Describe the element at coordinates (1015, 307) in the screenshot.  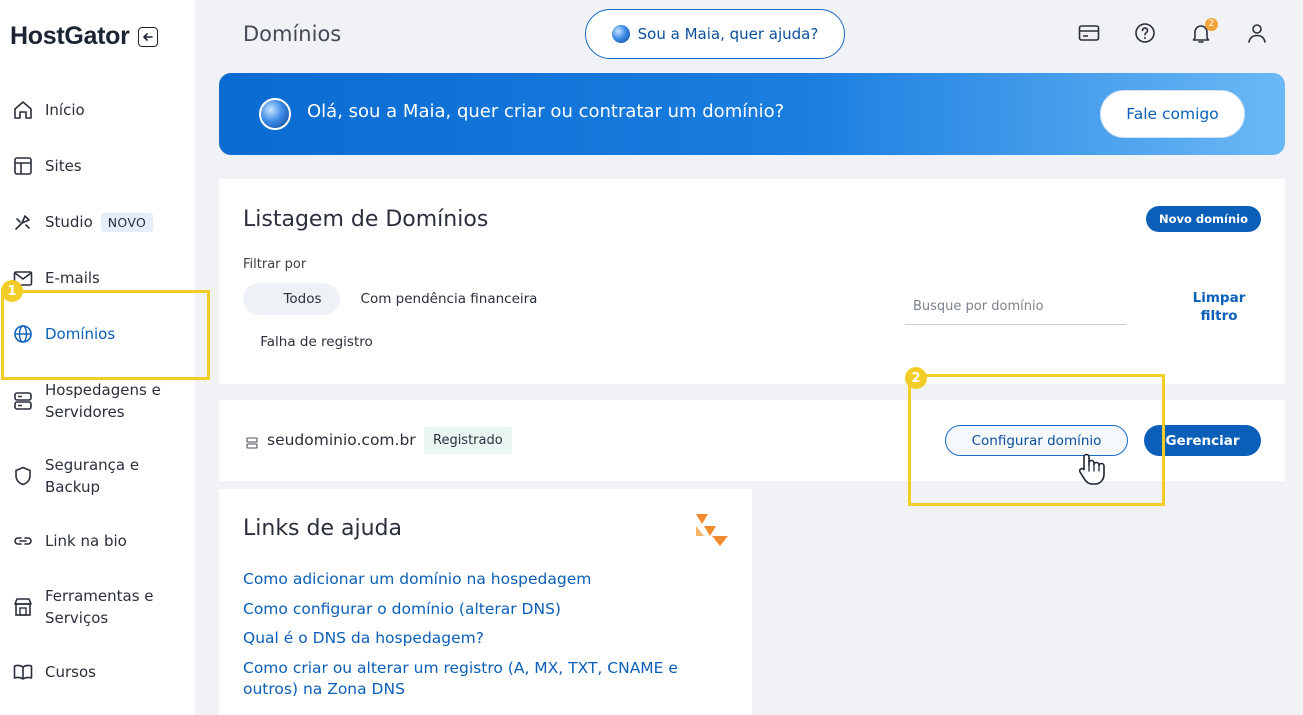
I see `domain-search-input` at that location.